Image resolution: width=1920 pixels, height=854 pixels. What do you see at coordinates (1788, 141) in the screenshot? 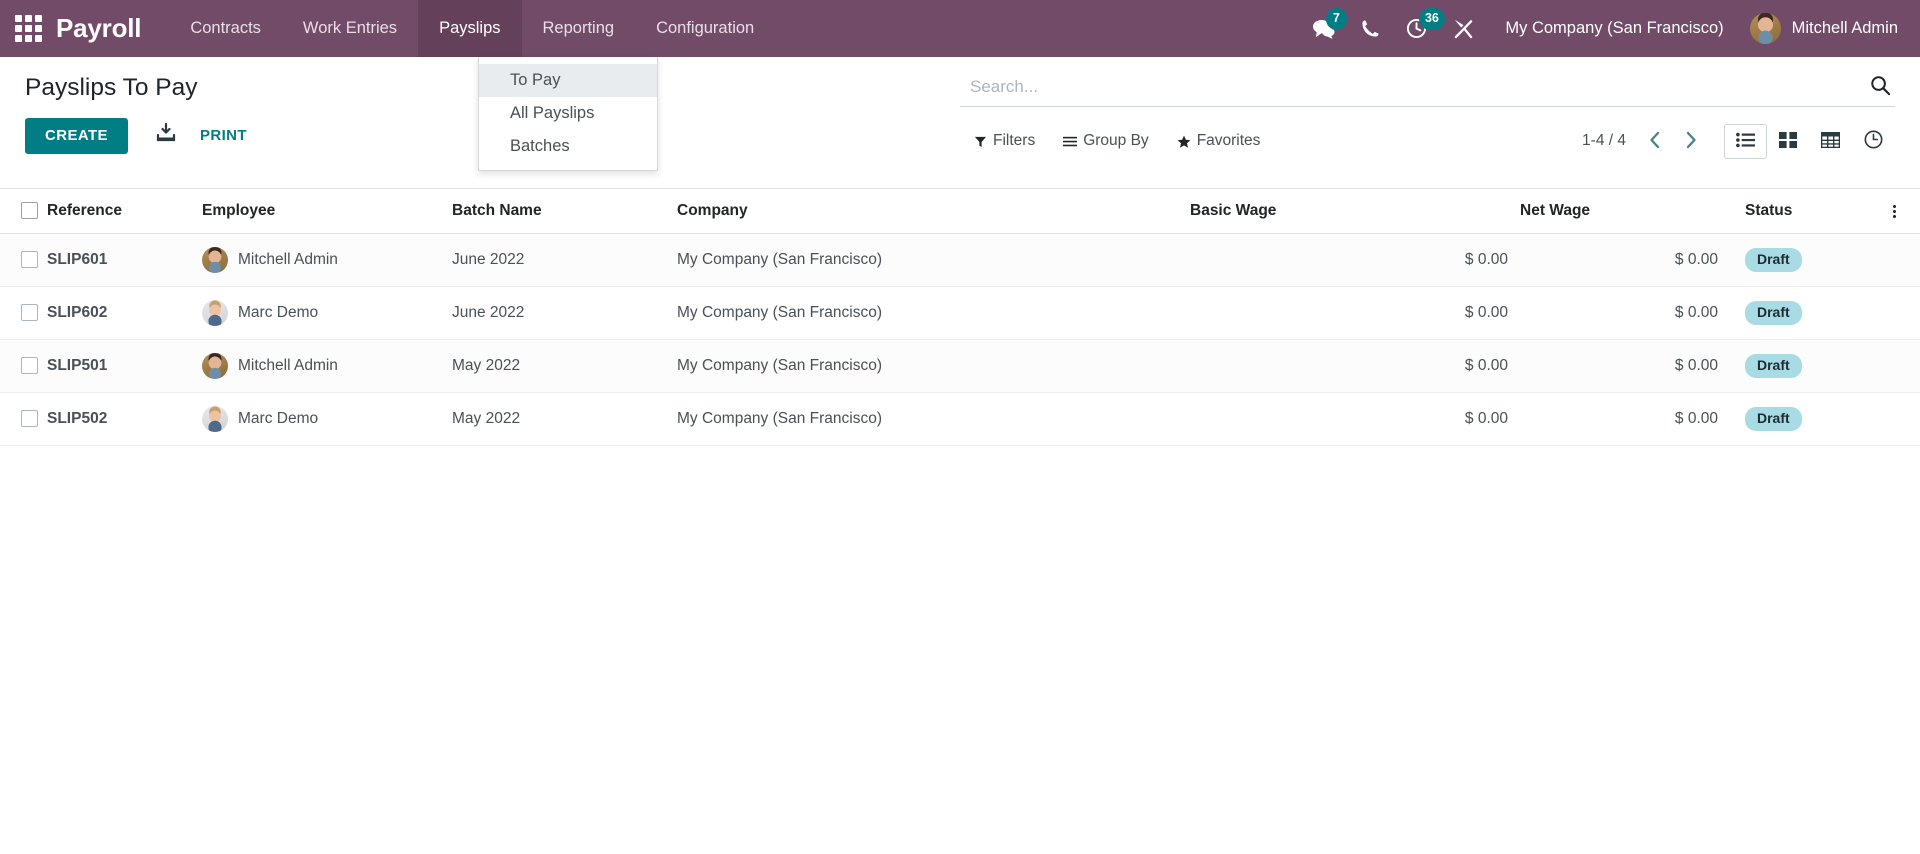
I see `kanban-view-button` at bounding box center [1788, 141].